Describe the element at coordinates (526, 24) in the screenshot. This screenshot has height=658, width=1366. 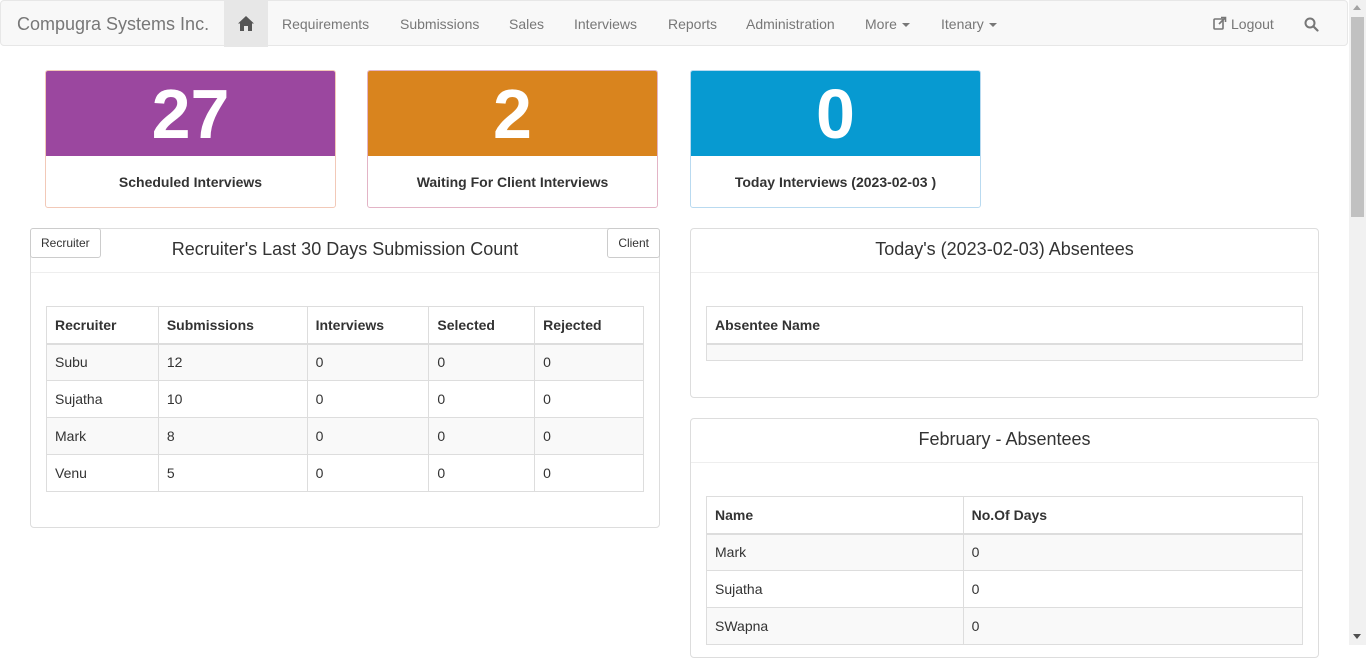
I see `nav-sales: Sales` at that location.